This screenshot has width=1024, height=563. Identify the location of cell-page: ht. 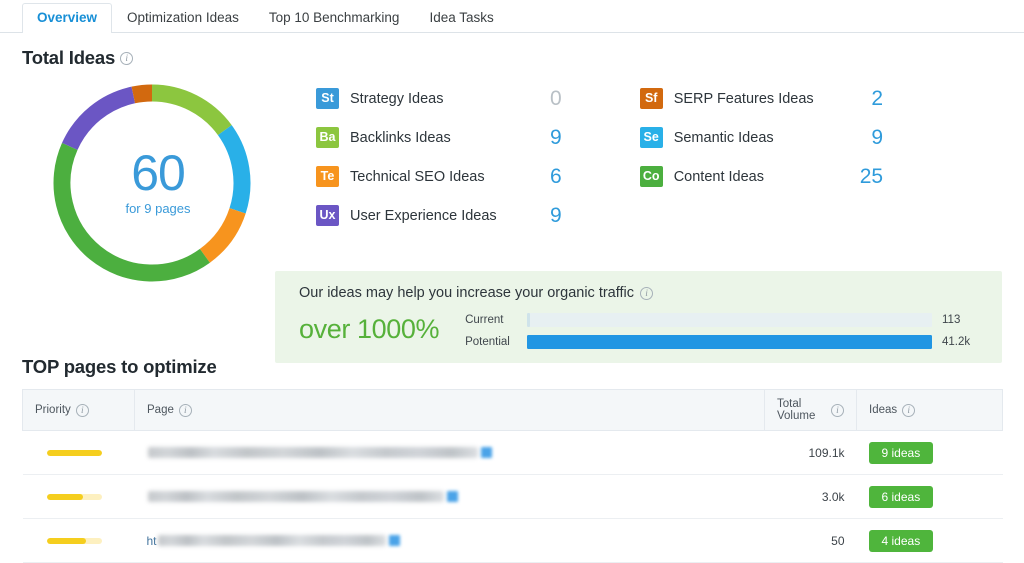
(449, 540).